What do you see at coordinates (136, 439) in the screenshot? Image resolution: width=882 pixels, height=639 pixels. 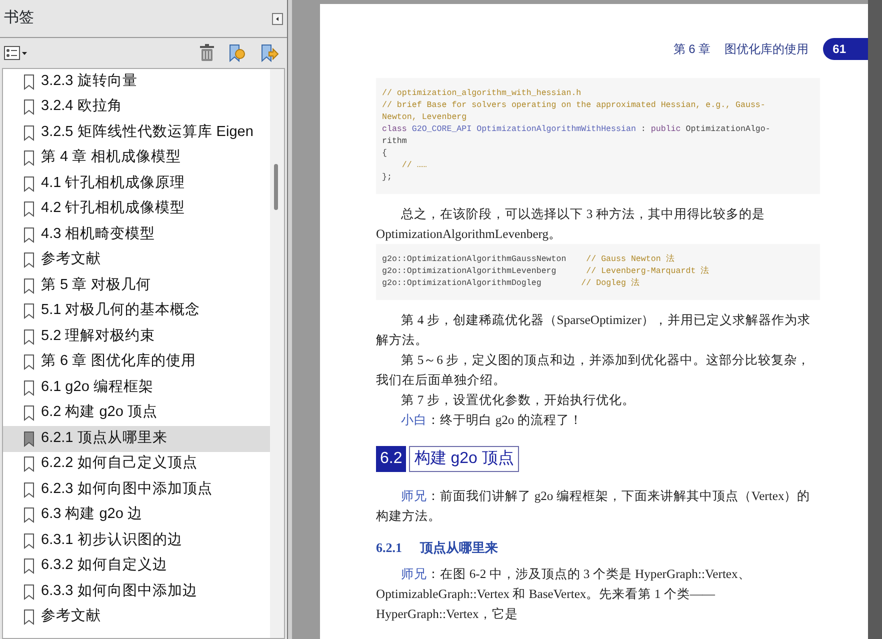 I see `bookmark-item: 6.2.1 顶点从哪里来` at bounding box center [136, 439].